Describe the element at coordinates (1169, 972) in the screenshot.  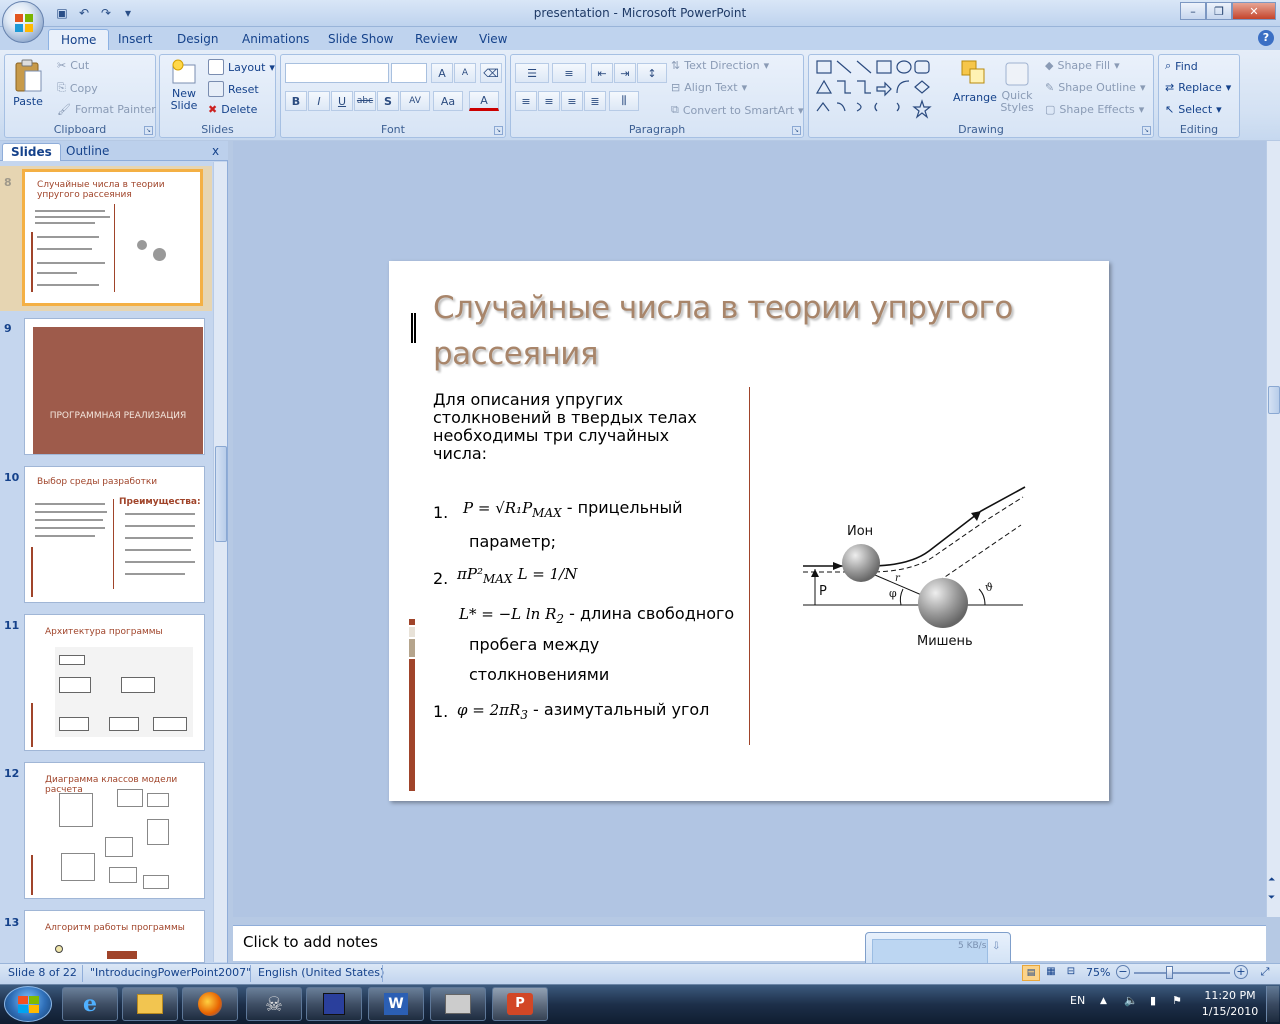
I see `zoom-slider-thumb` at that location.